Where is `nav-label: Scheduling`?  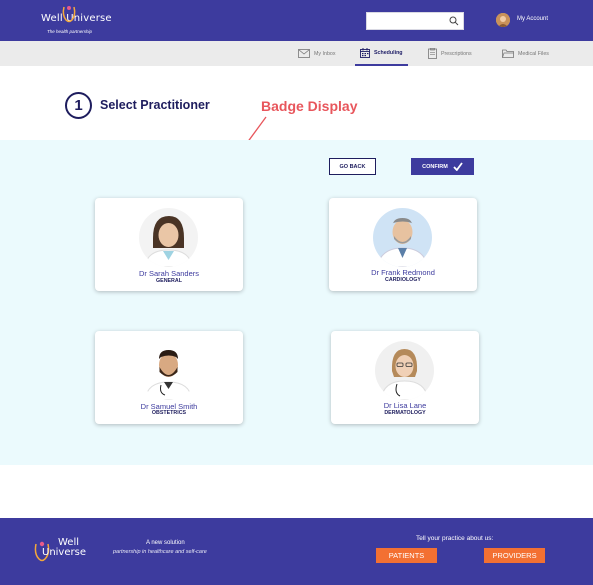
nav-label: Scheduling is located at coordinates (388, 52).